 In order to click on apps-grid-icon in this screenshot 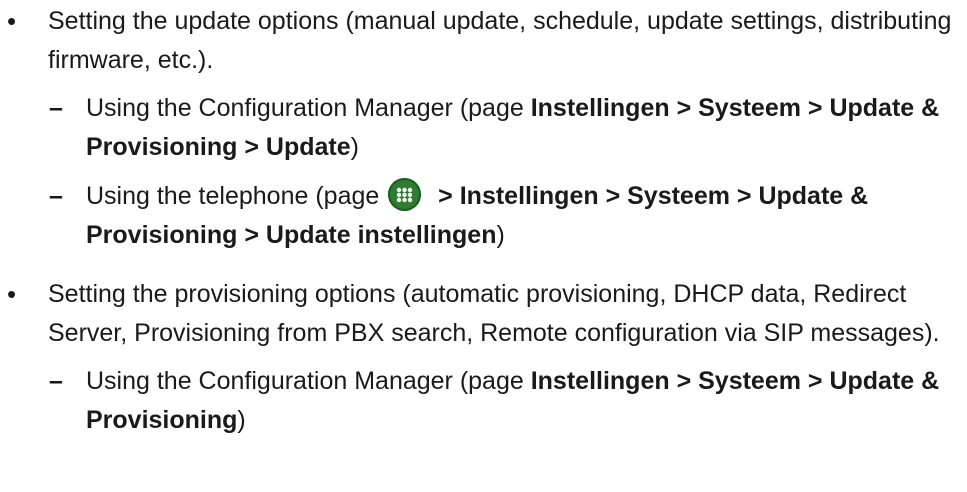, I will do `click(405, 194)`.